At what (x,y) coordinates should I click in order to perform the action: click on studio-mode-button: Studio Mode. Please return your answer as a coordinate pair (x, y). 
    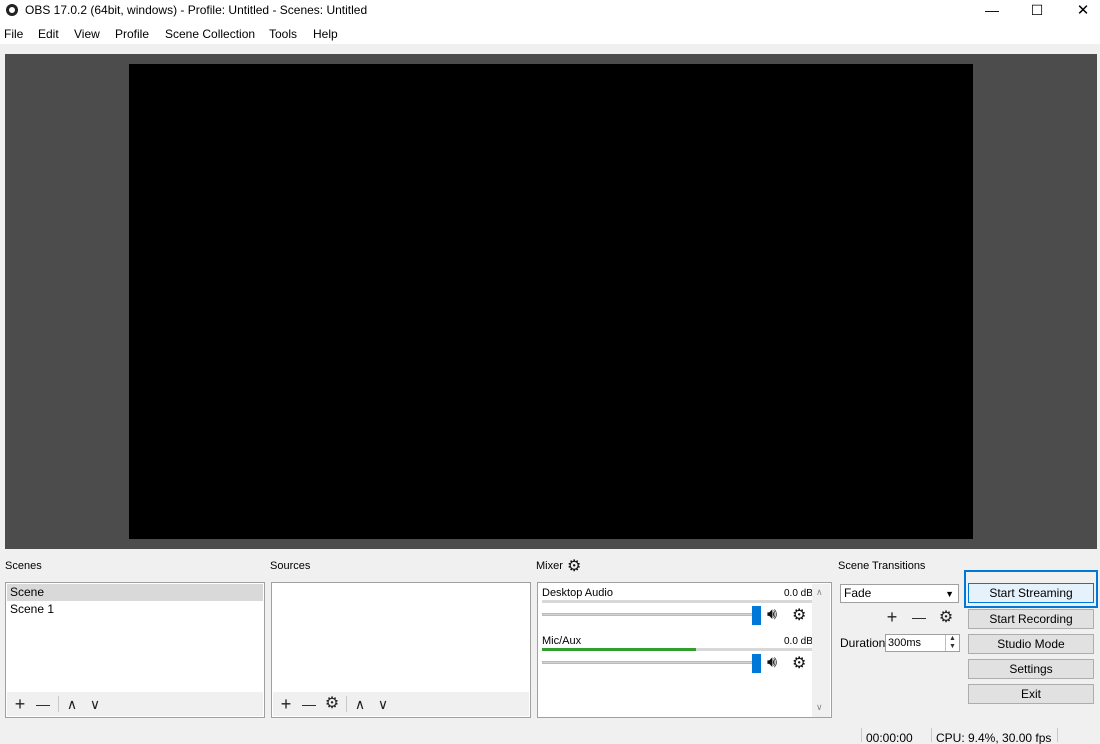
    Looking at the image, I should click on (1031, 644).